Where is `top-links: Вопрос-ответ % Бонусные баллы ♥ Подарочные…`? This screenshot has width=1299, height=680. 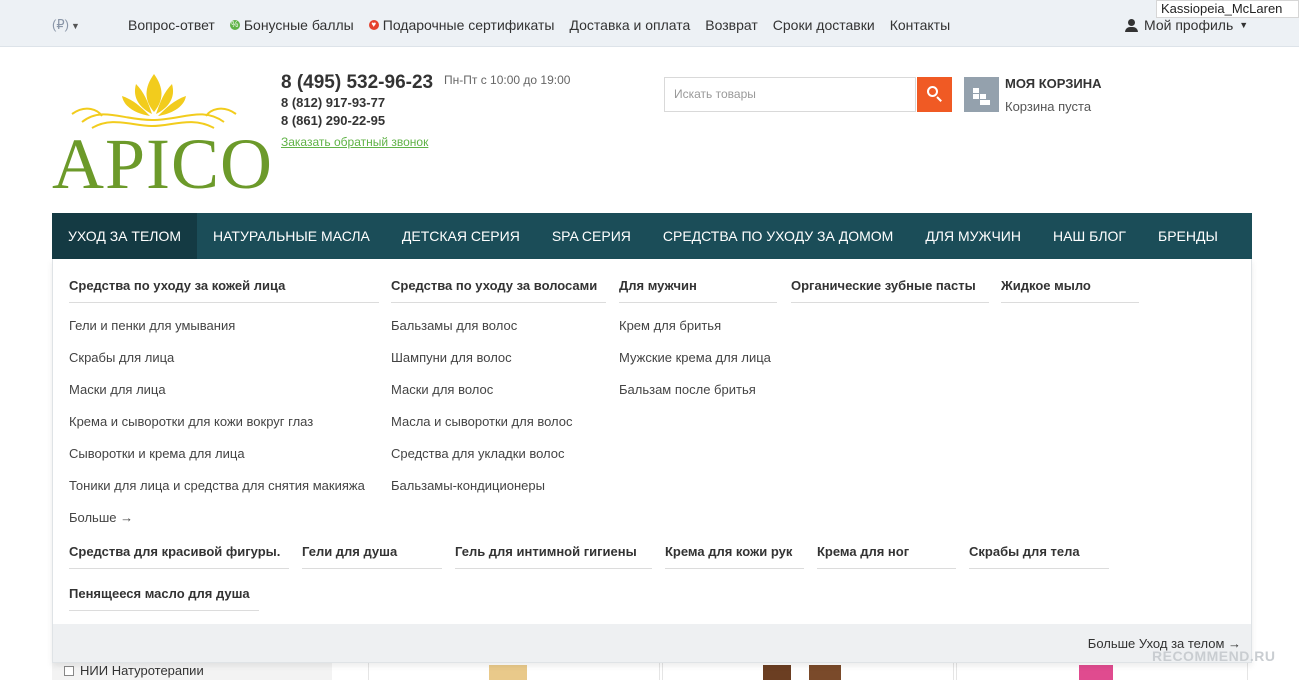 top-links: Вопрос-ответ % Бонусные баллы ♥ Подарочные… is located at coordinates (546, 25).